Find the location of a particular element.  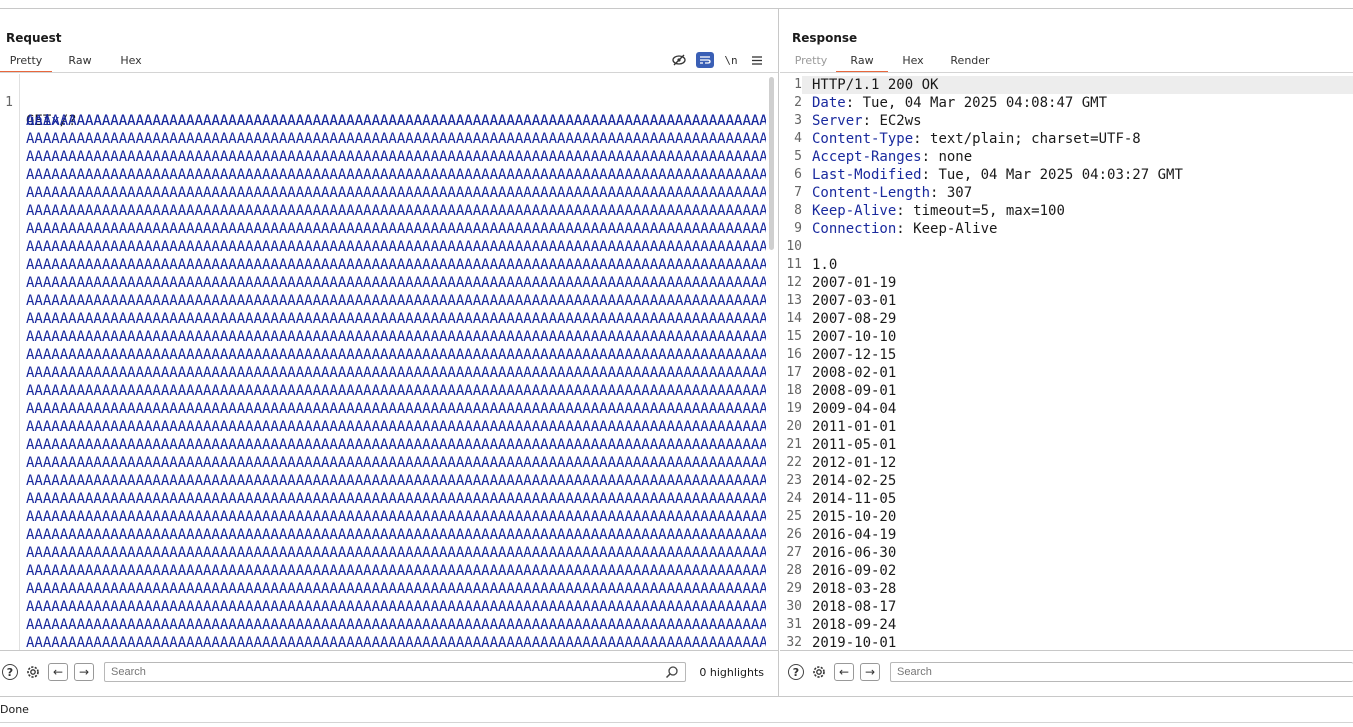

response-line-text: 2018-03-28 is located at coordinates (854, 589).